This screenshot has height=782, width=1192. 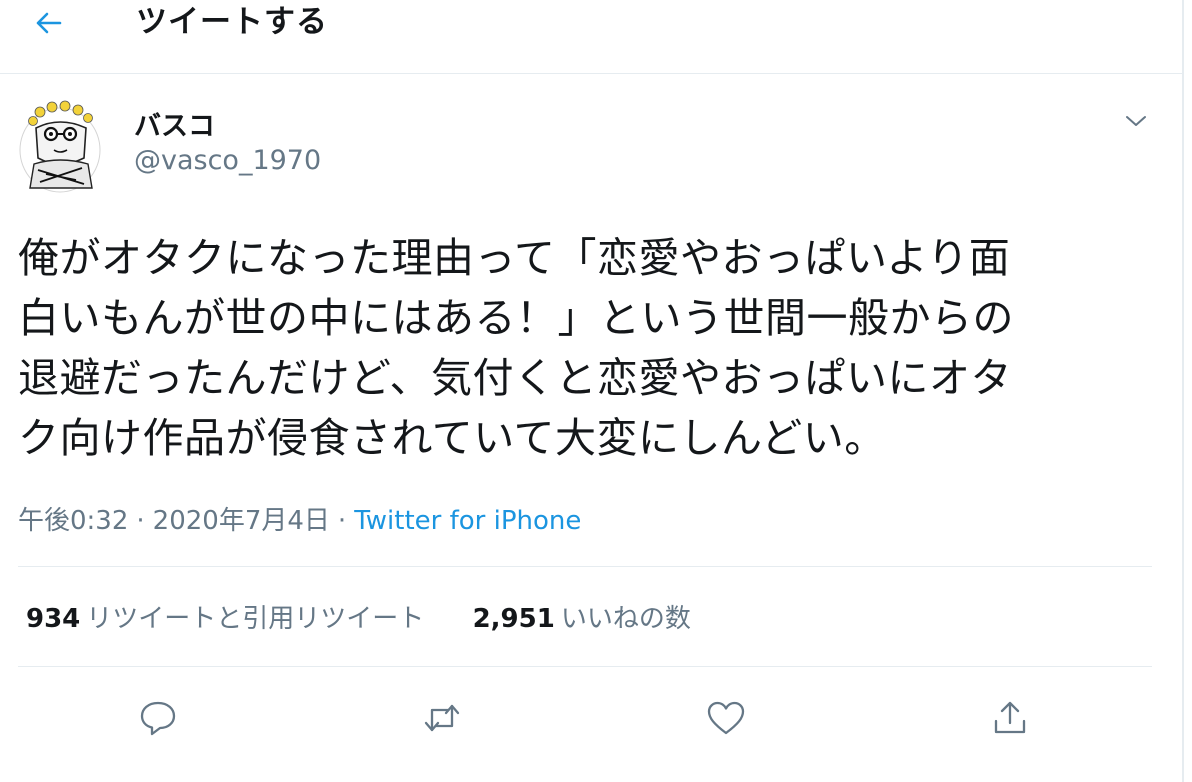 I want to click on tweet-text-line: ク向け作品が侵食されていて大変にしんどい。, so click(x=452, y=438).